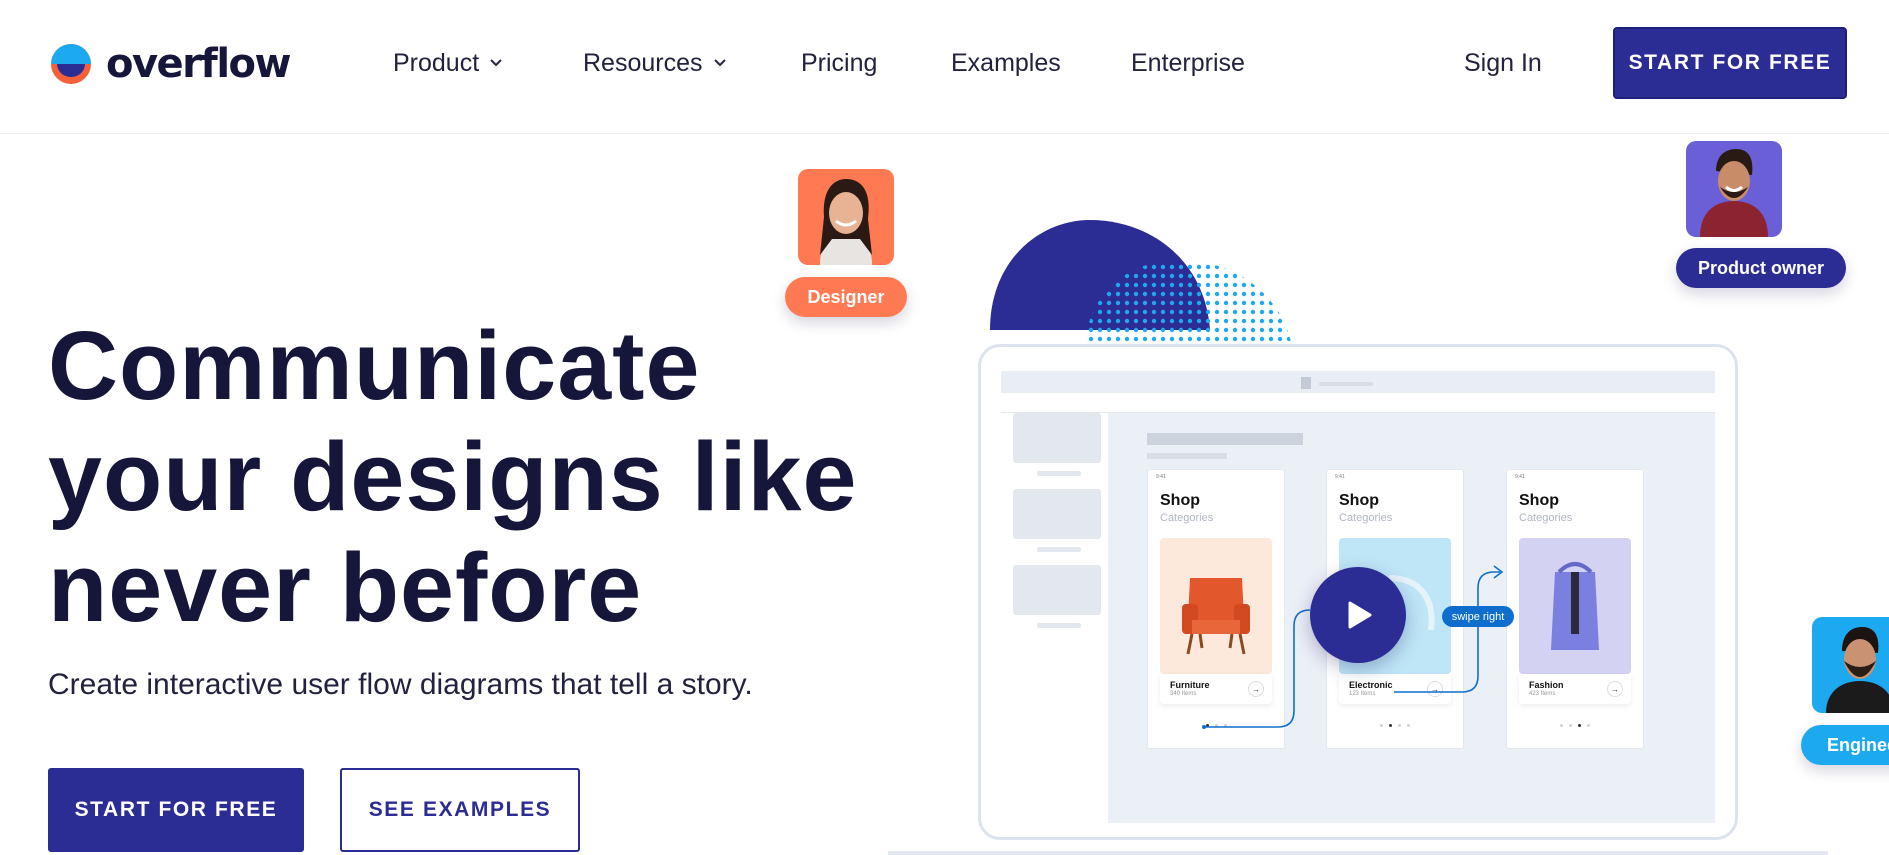 The height and width of the screenshot is (855, 1889). I want to click on swipe-right-label: swipe right, so click(1478, 616).